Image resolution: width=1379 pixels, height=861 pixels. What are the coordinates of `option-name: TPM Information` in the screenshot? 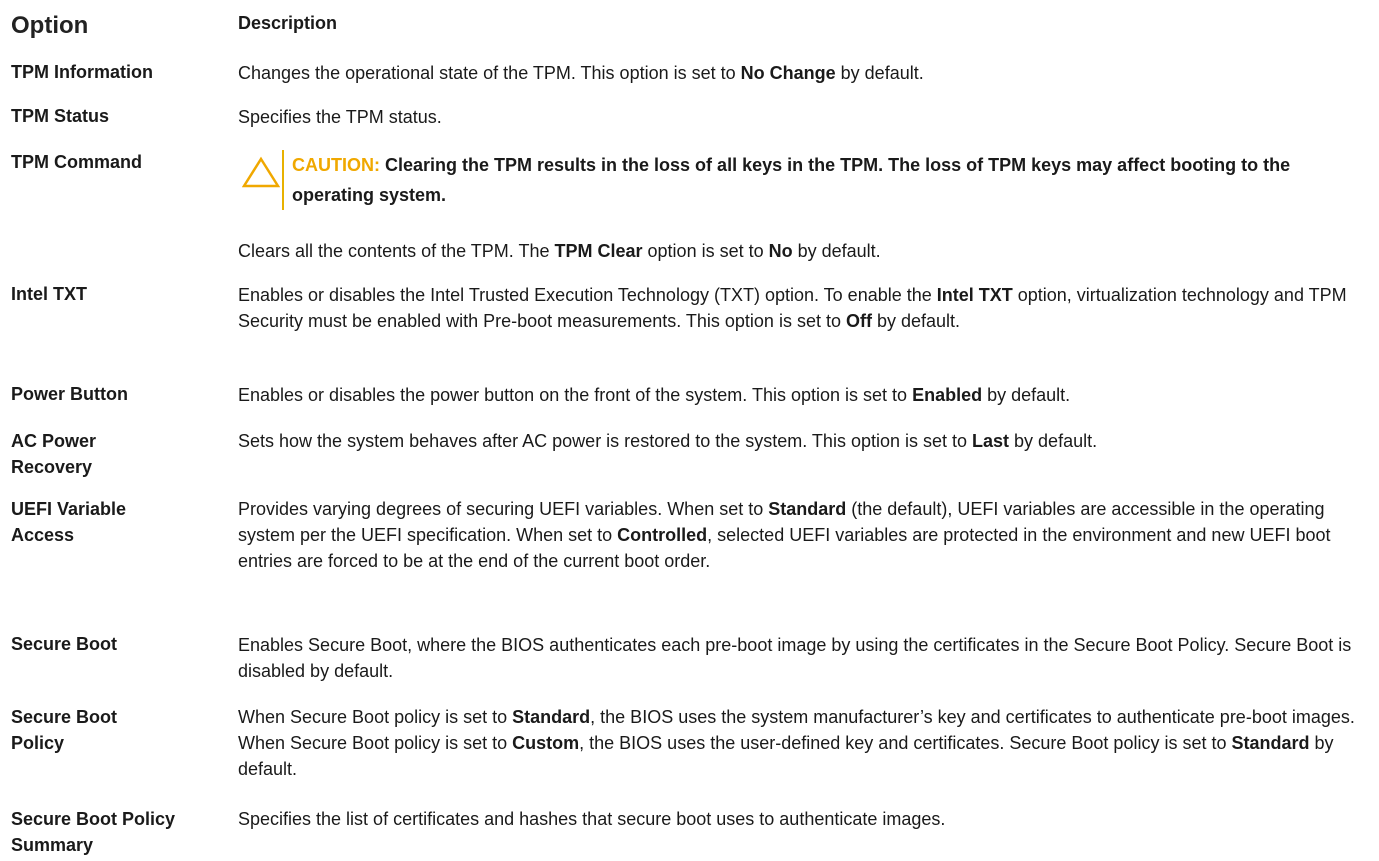 It's located at (82, 72).